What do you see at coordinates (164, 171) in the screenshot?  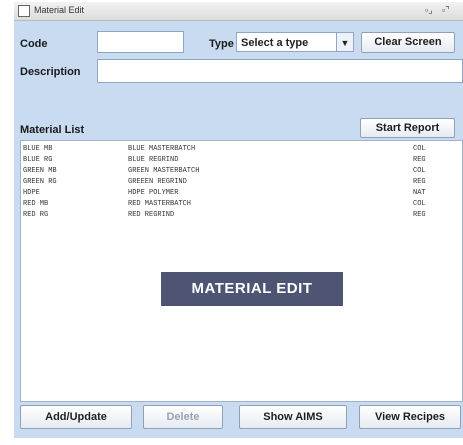 I see `material-description-cell: GREEN MASTERBATCH` at bounding box center [164, 171].